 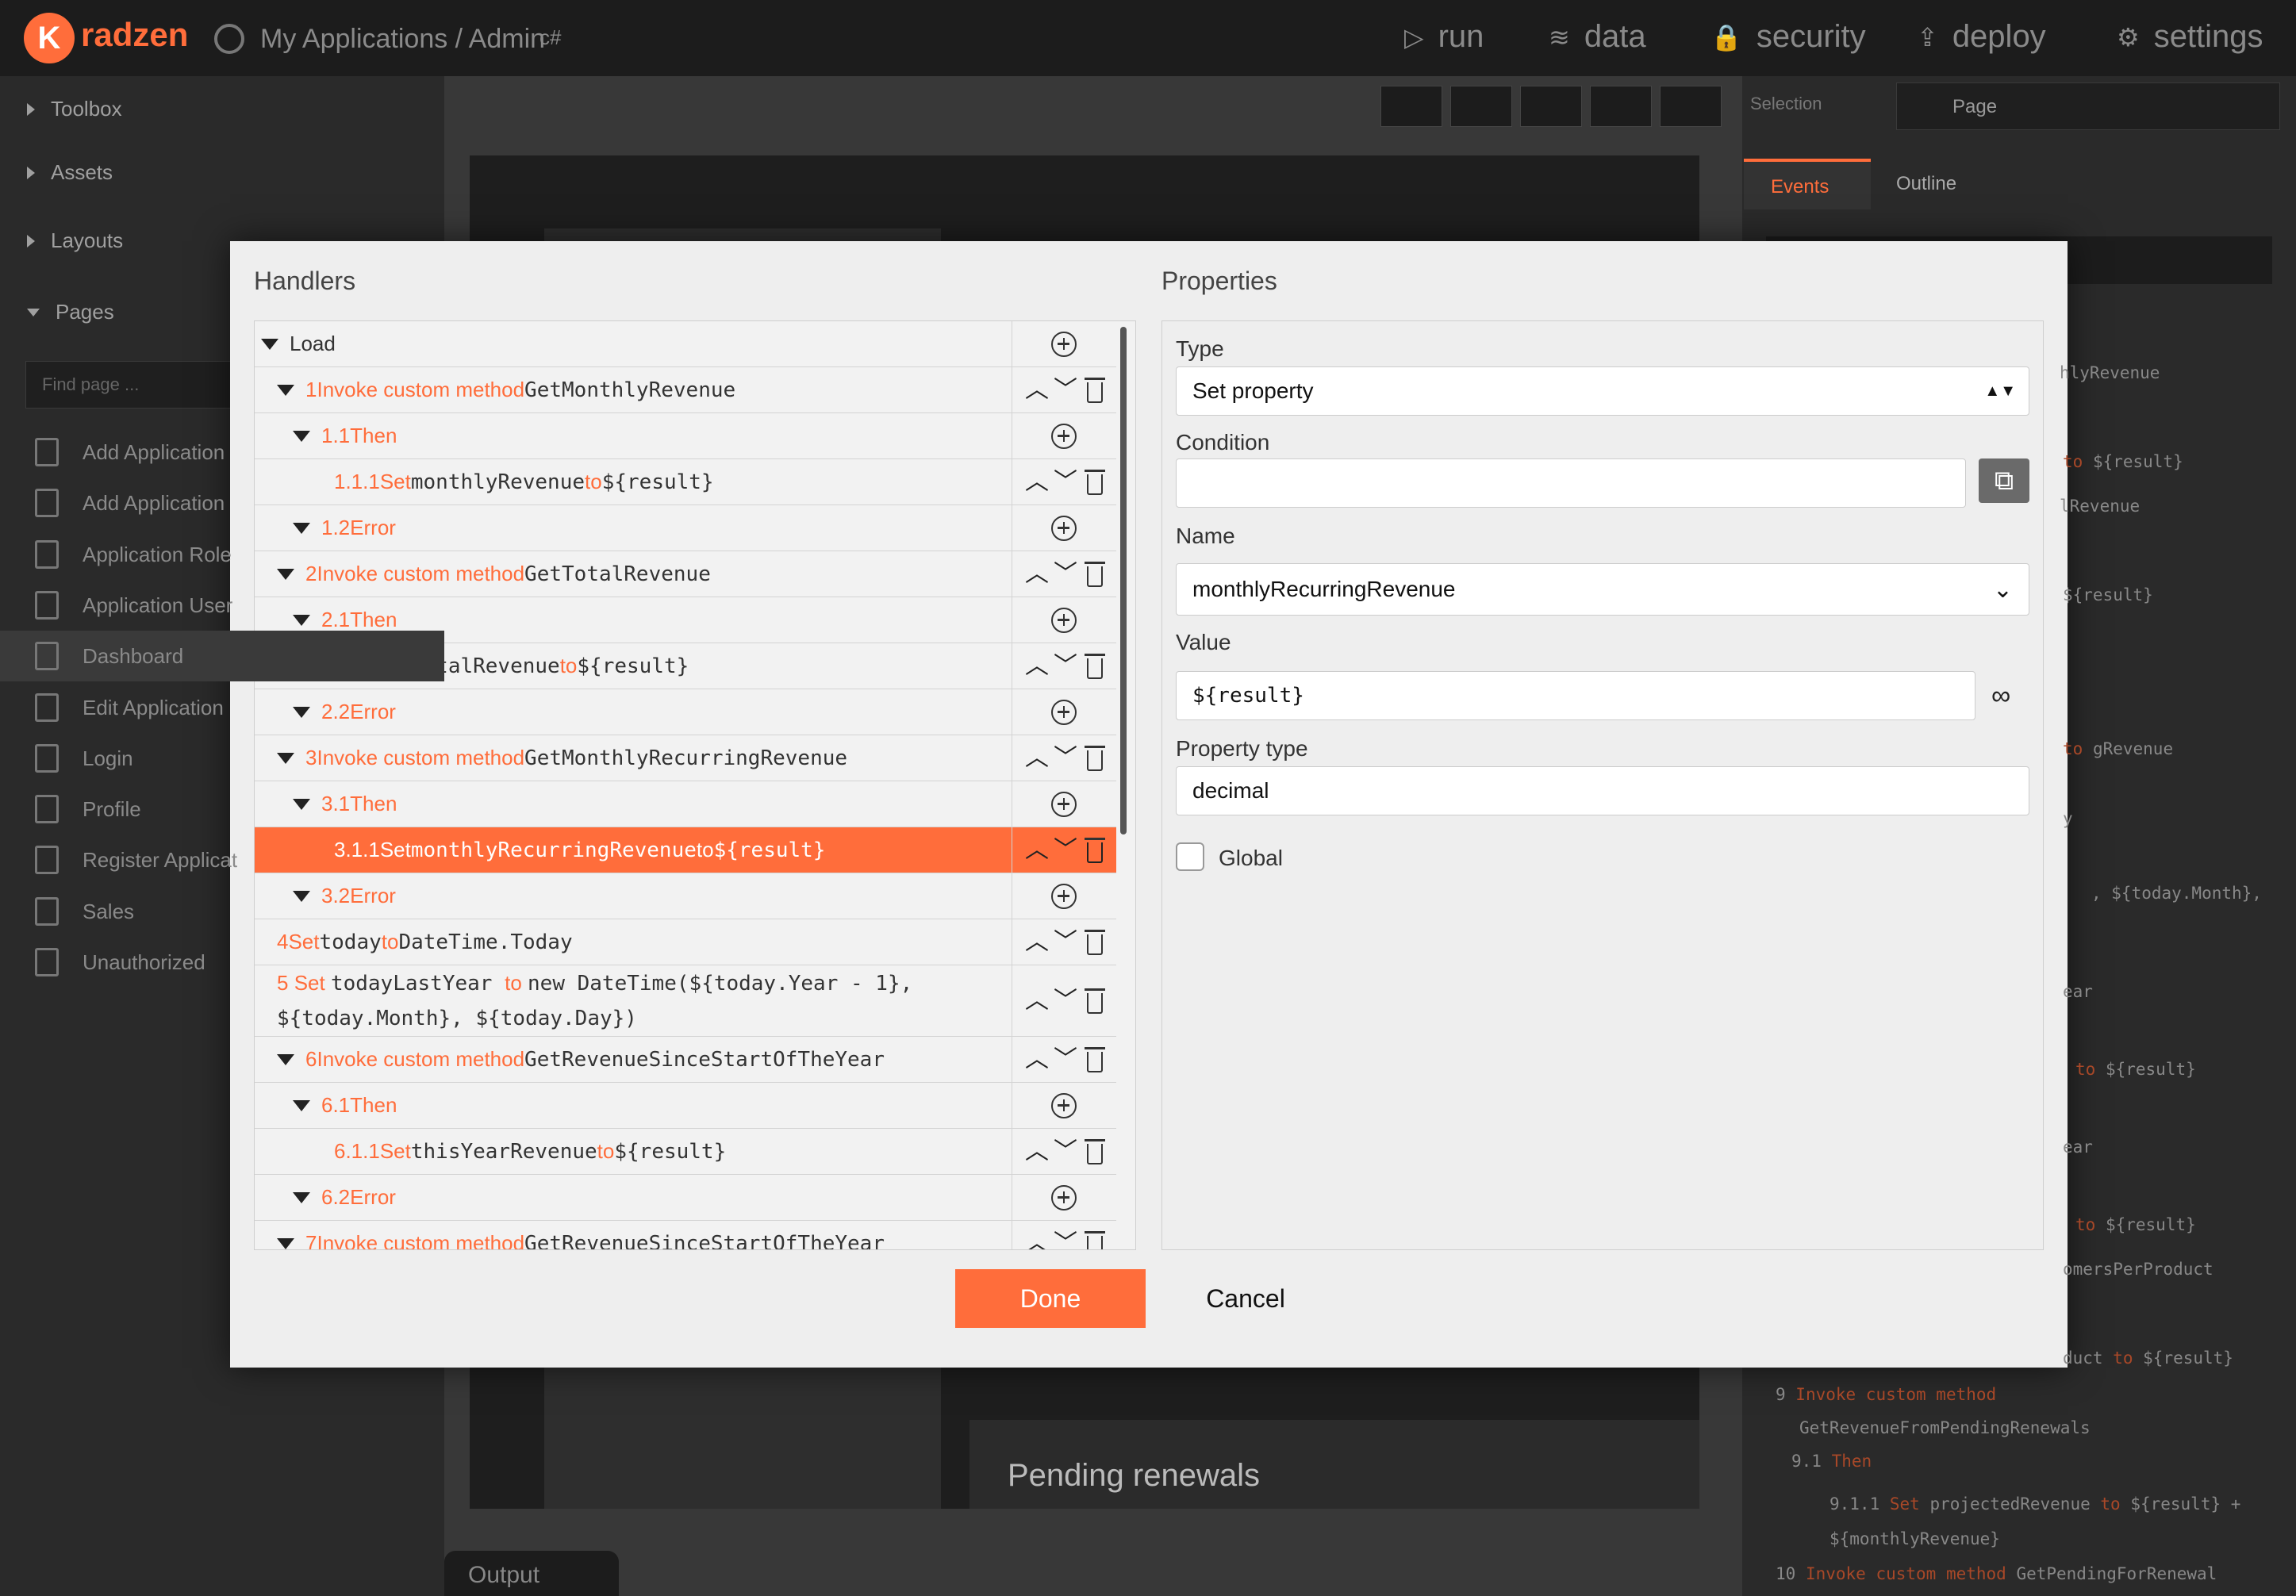 I want to click on output-tab: Output, so click(x=531, y=1573).